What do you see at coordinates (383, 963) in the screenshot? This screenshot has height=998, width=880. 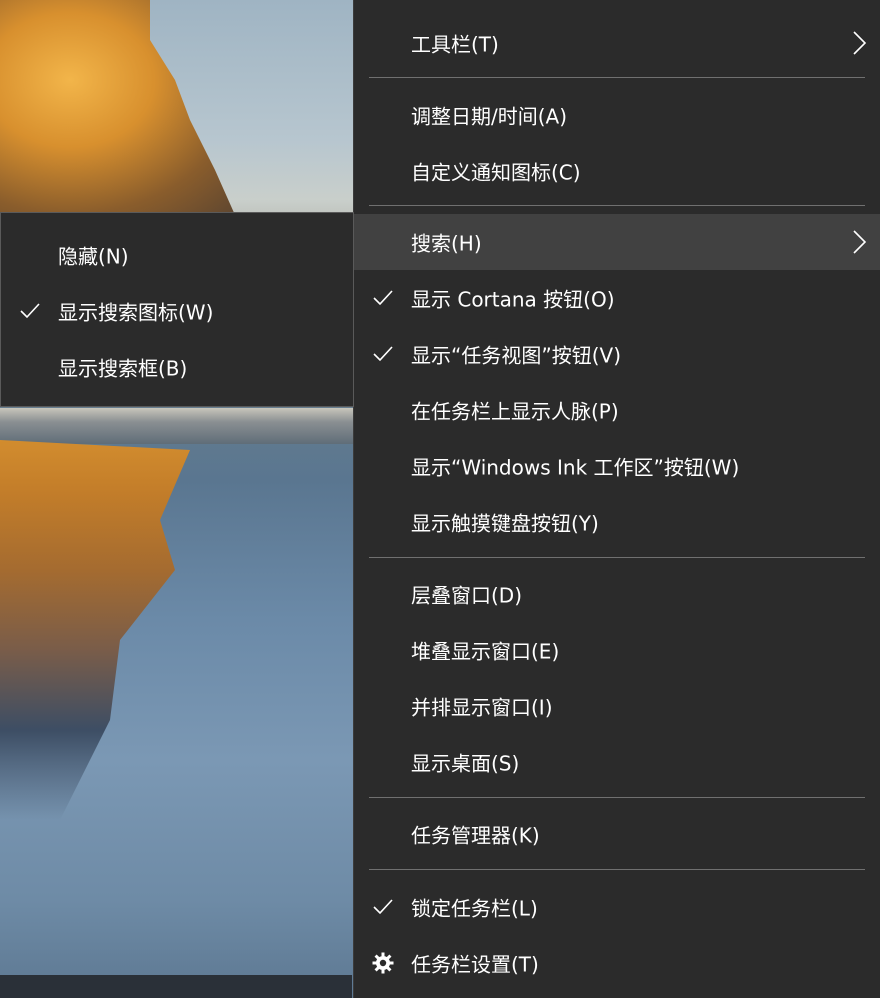 I see `gear-icon` at bounding box center [383, 963].